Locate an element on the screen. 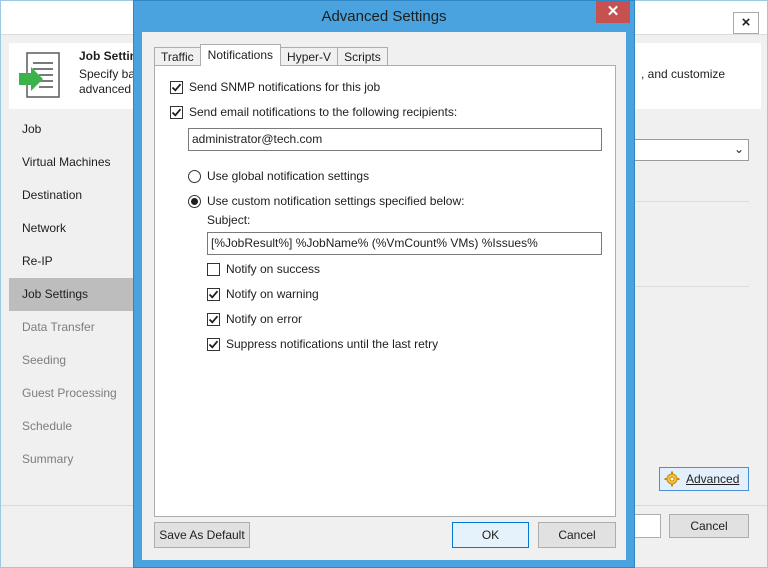 The image size is (768, 568). global-settings-row: Use global notification settings is located at coordinates (278, 176).